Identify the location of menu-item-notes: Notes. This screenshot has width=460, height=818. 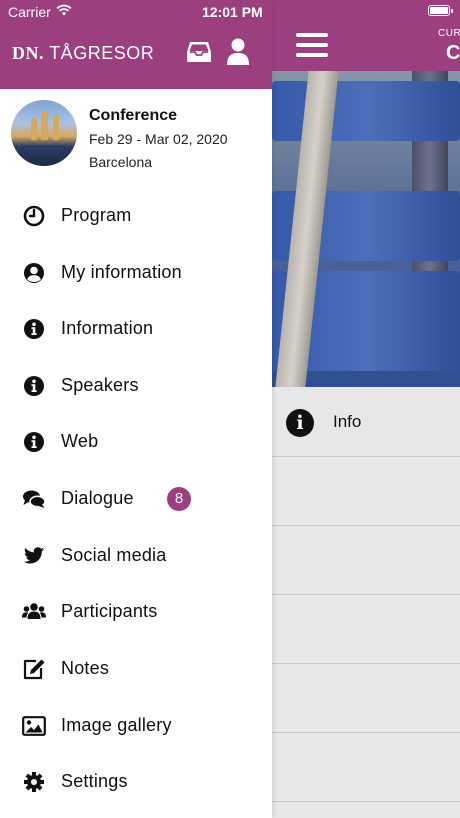
(136, 669).